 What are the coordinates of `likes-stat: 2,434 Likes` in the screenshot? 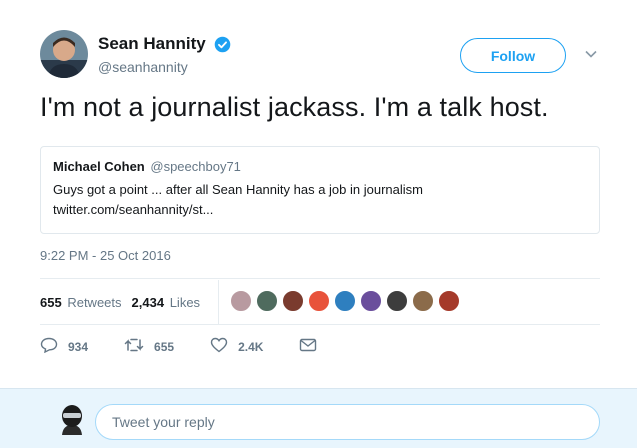 It's located at (166, 302).